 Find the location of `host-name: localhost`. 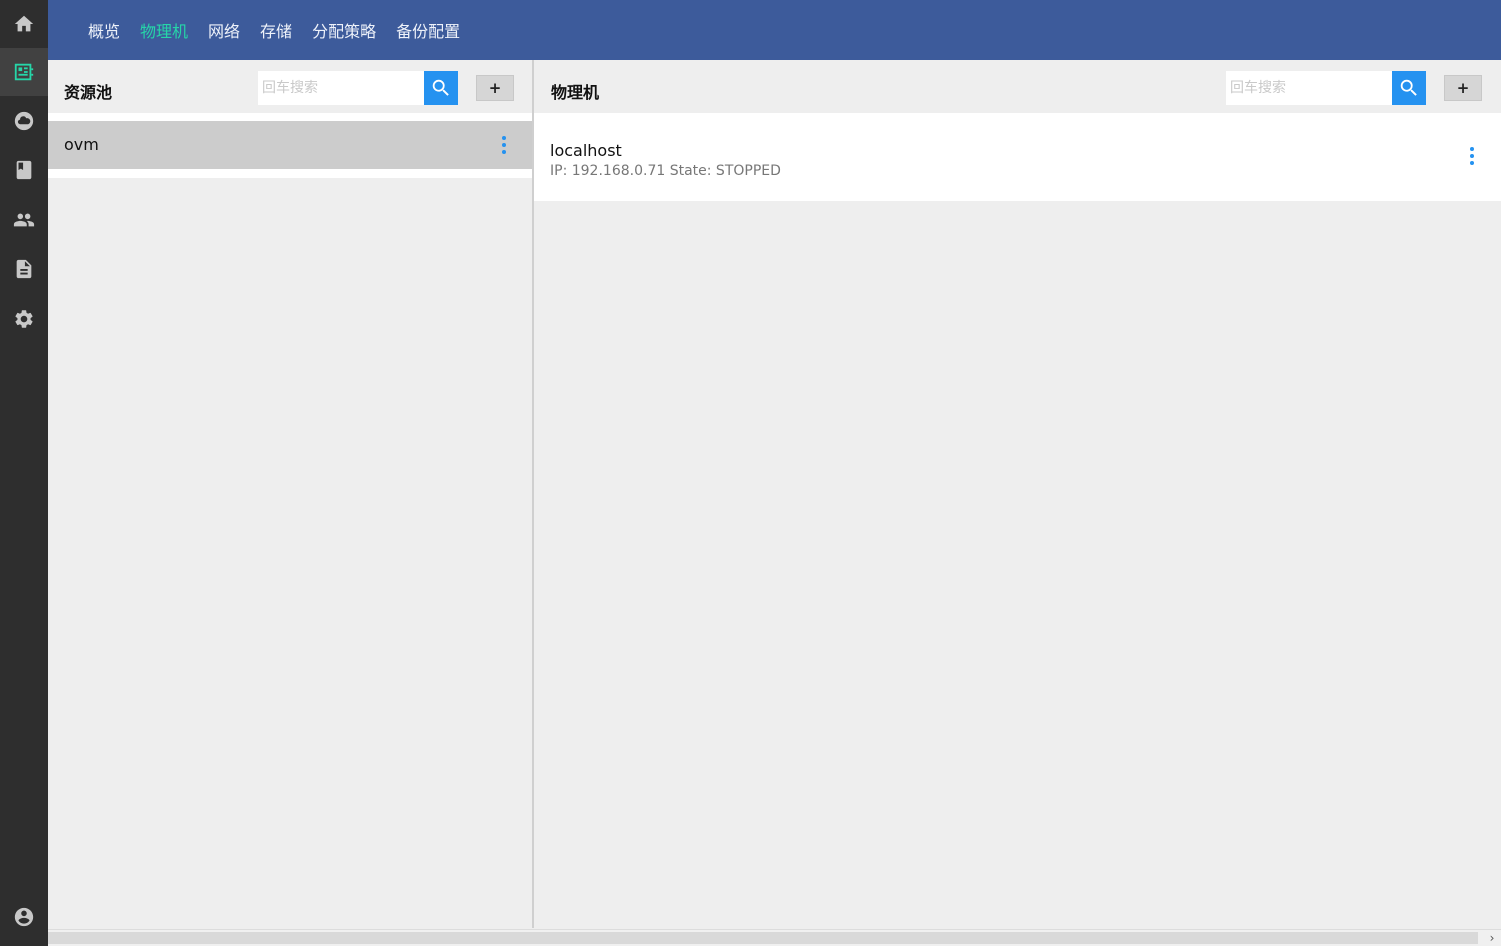

host-name: localhost is located at coordinates (586, 150).